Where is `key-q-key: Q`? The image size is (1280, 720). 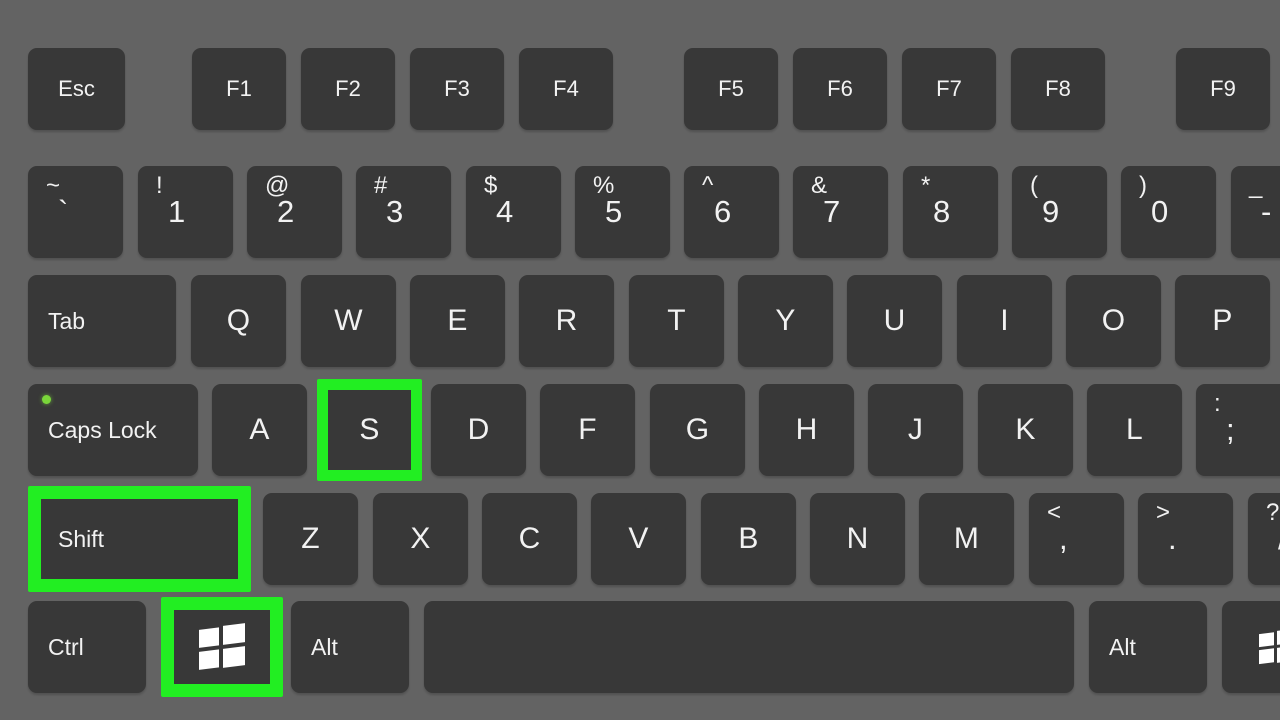
key-q-key: Q is located at coordinates (238, 321).